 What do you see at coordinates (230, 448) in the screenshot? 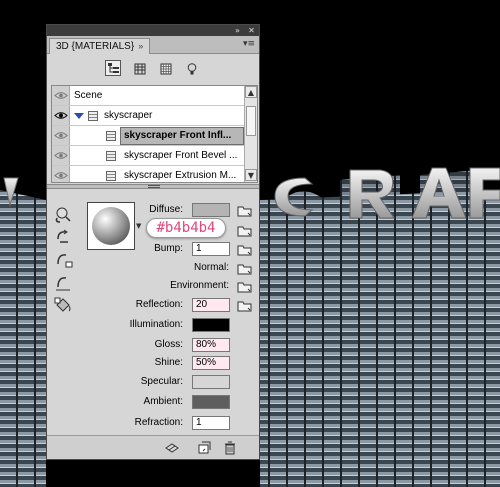
I see `trash-icon` at bounding box center [230, 448].